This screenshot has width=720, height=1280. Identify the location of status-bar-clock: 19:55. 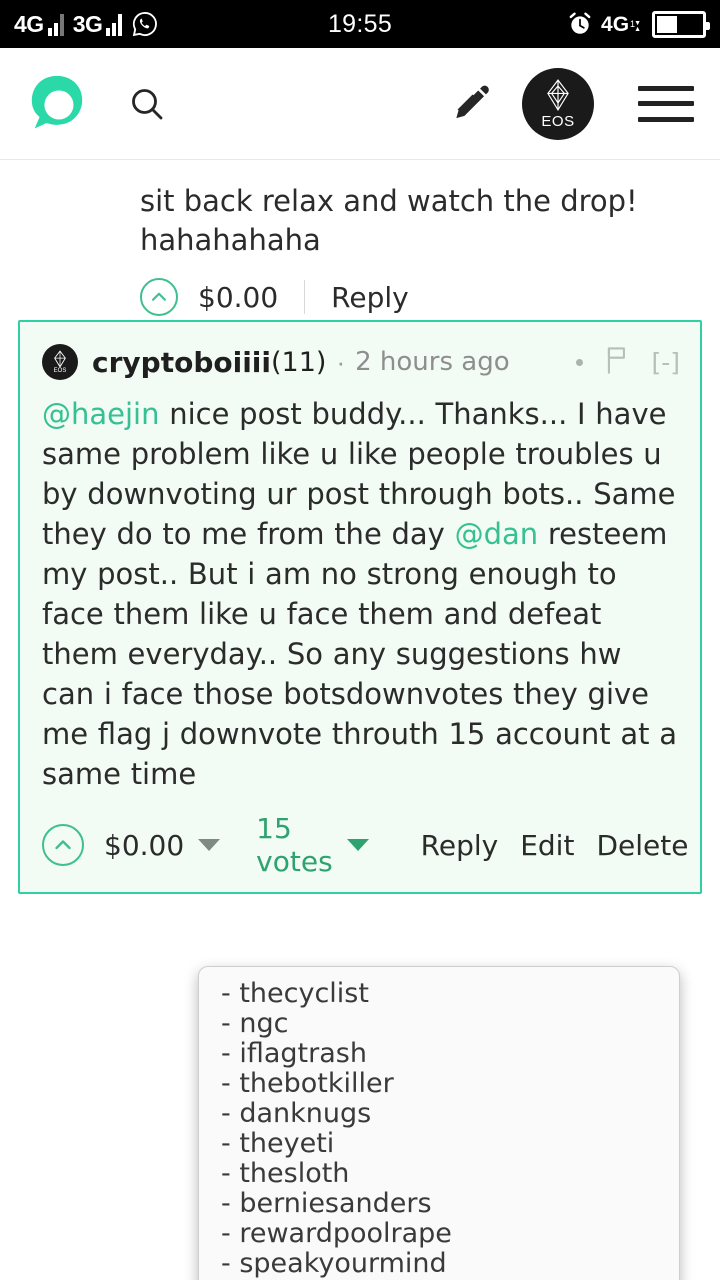
(360, 23).